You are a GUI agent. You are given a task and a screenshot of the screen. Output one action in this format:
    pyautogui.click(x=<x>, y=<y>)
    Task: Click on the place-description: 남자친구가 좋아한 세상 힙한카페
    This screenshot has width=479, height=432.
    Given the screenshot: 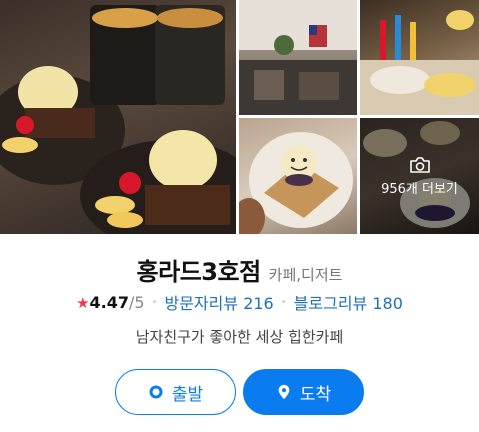 What is the action you would take?
    pyautogui.click(x=239, y=337)
    